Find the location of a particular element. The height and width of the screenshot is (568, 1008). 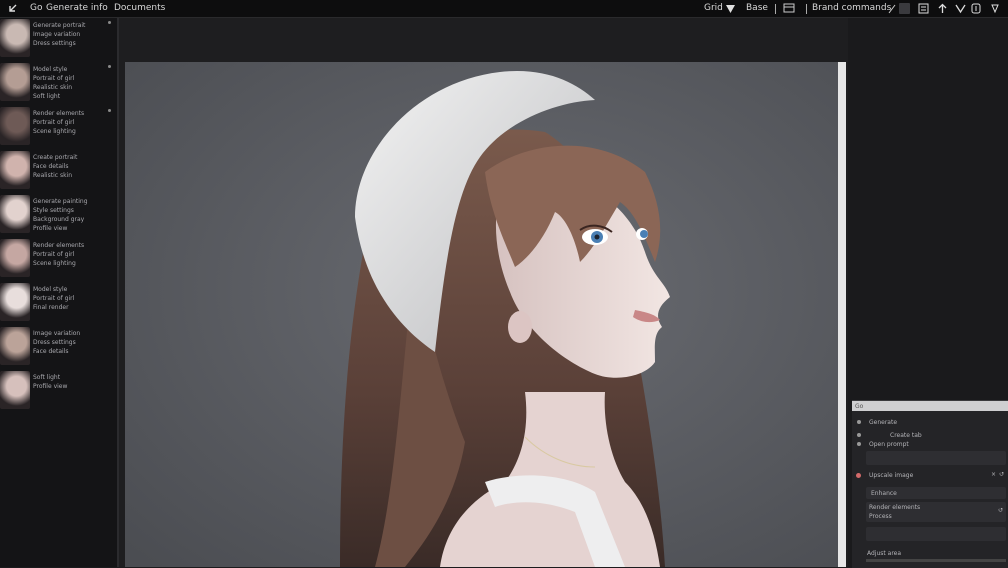

history-item: Soft light Profile view is located at coordinates (58, 390).